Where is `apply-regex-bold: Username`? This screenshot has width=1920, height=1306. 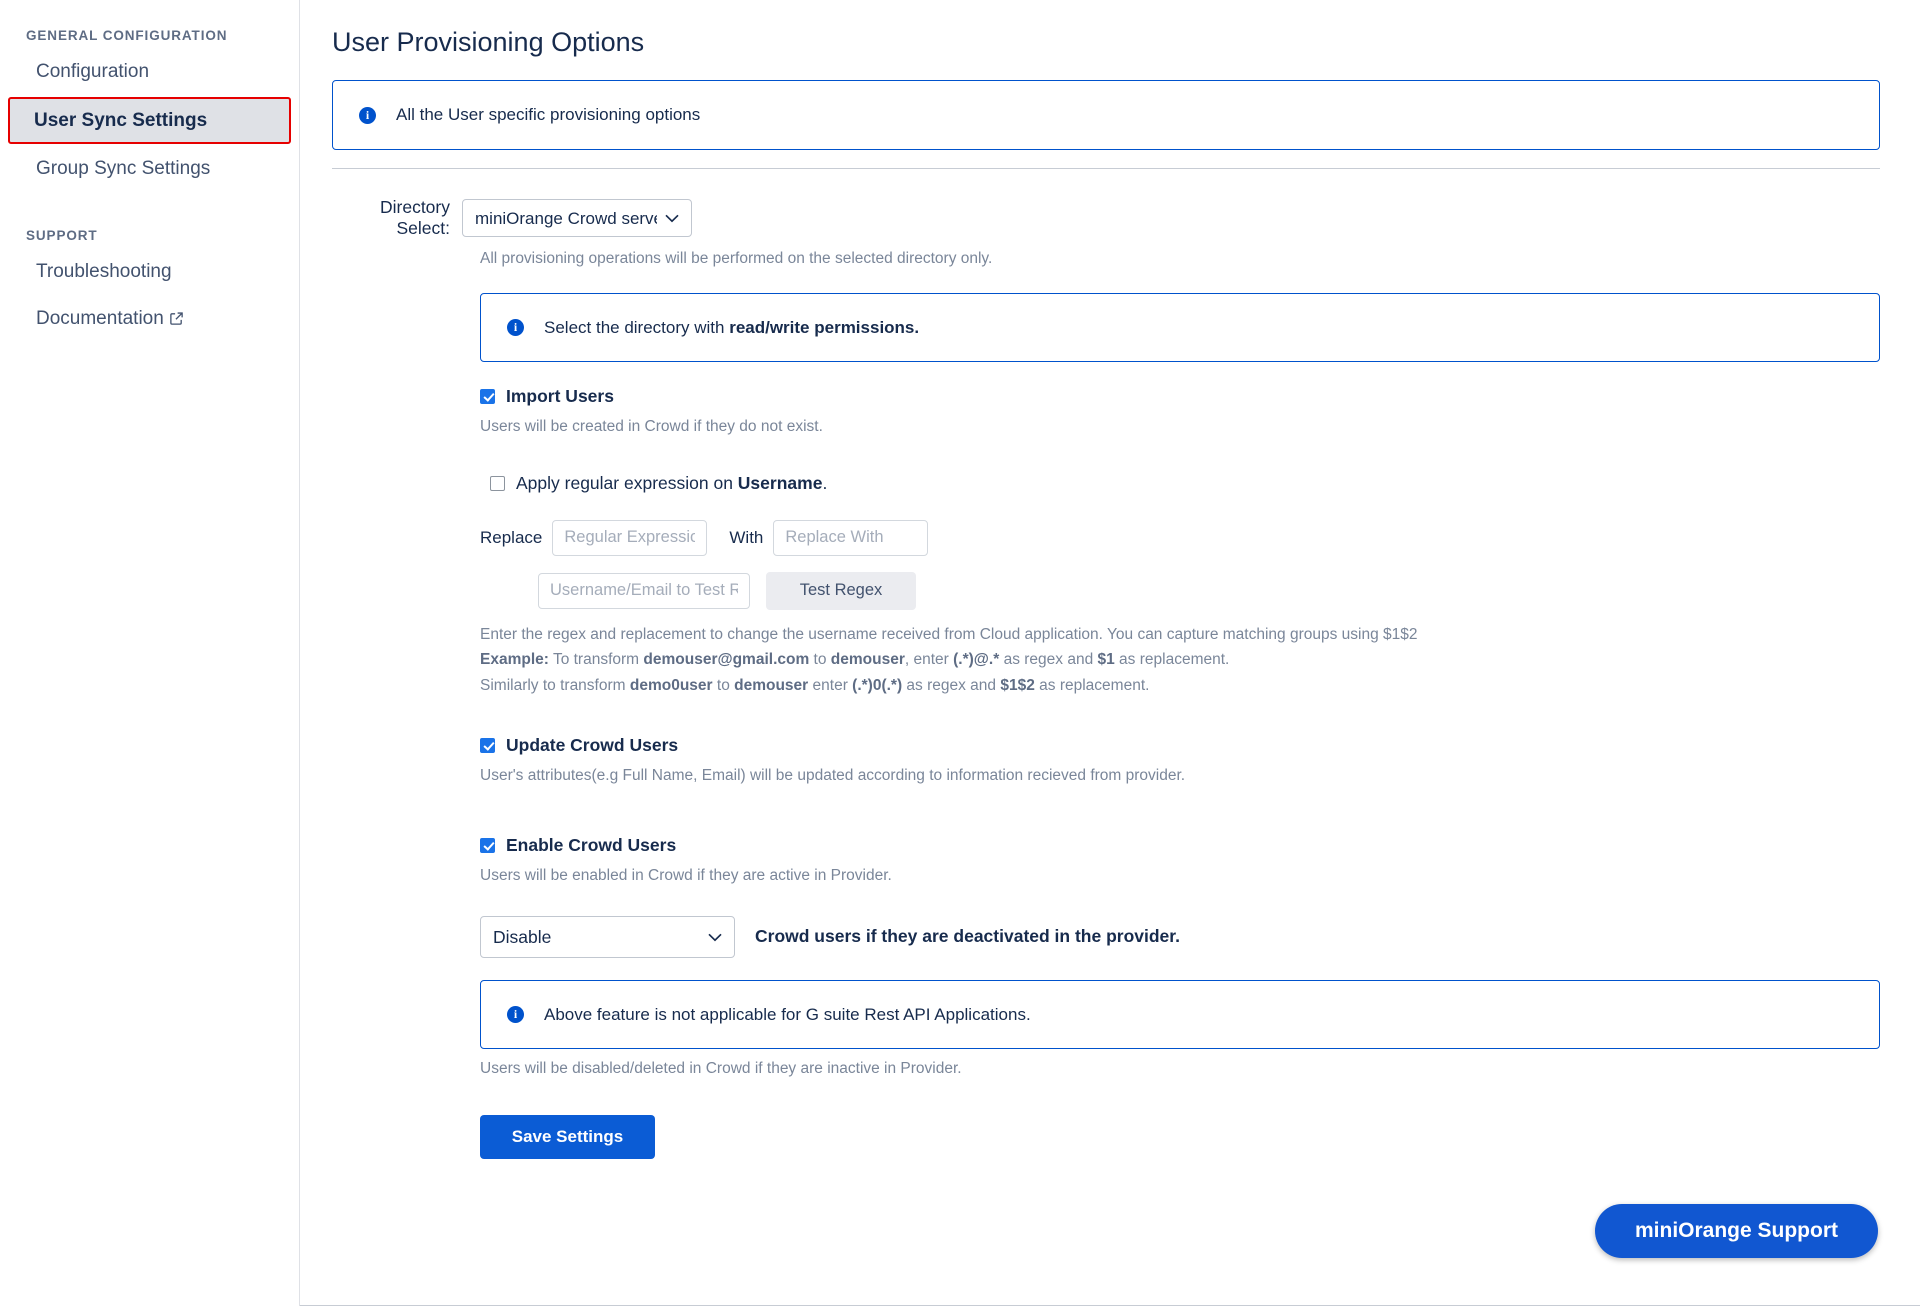
apply-regex-bold: Username is located at coordinates (780, 482).